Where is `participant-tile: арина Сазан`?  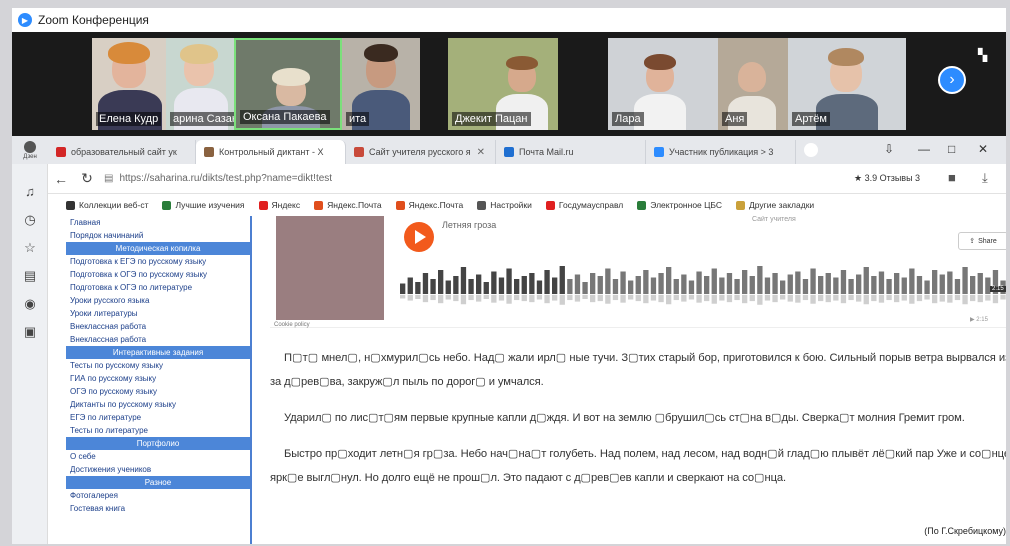
participant-tile: арина Сазан is located at coordinates (200, 84).